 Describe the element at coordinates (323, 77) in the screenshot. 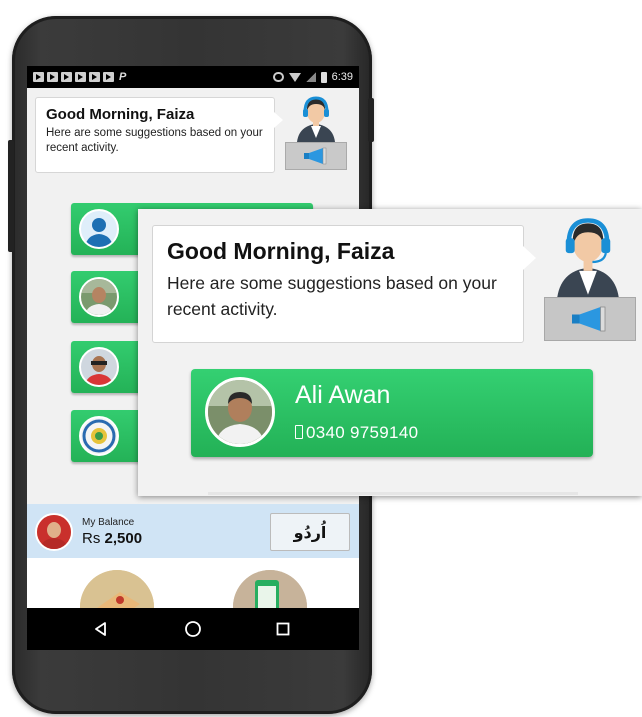

I see `battery-icon` at that location.